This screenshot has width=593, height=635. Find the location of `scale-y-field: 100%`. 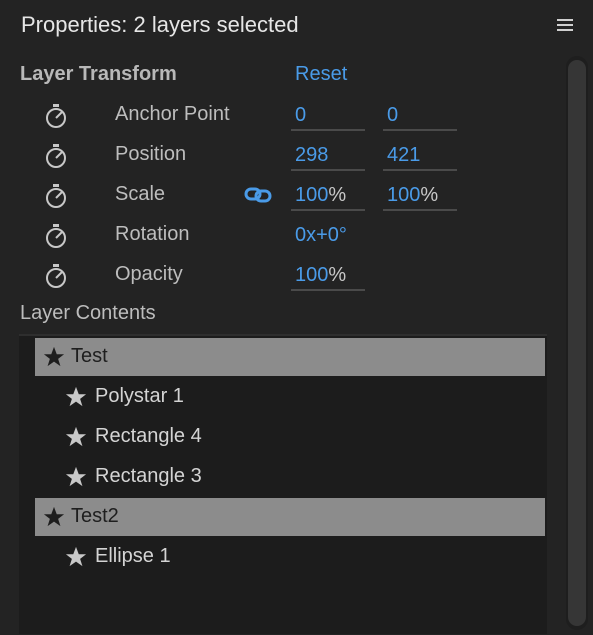

scale-y-field: 100% is located at coordinates (420, 196).